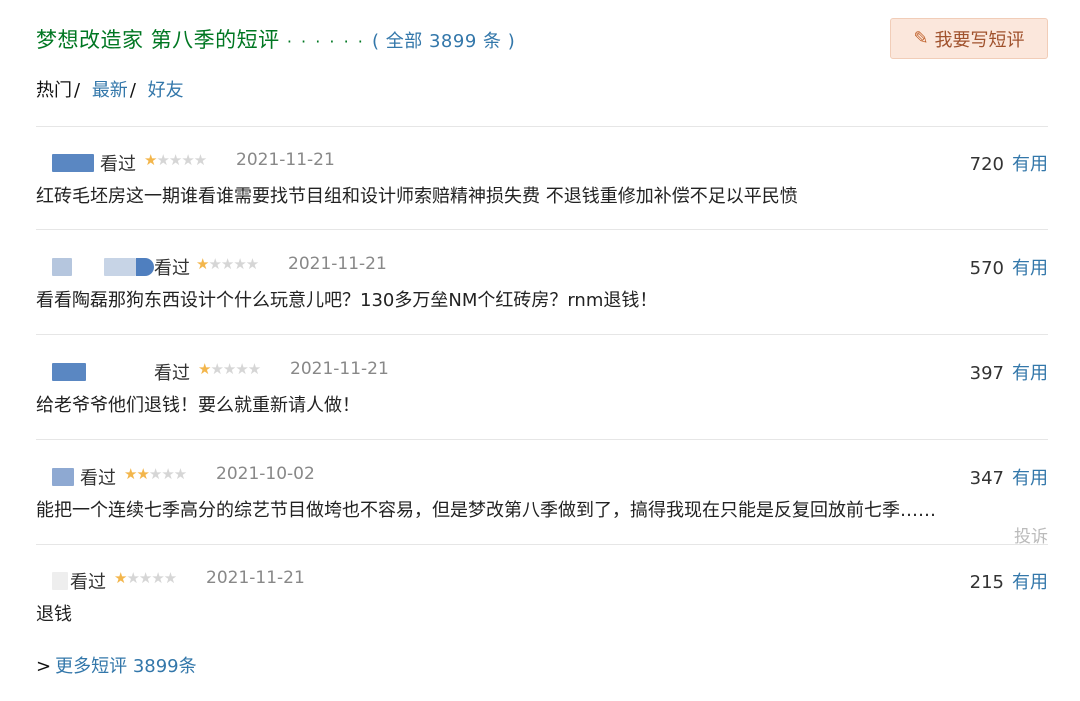  What do you see at coordinates (198, 405) in the screenshot?
I see `comment-text: 给老爷爷他们退钱！要么就重新请人做！` at bounding box center [198, 405].